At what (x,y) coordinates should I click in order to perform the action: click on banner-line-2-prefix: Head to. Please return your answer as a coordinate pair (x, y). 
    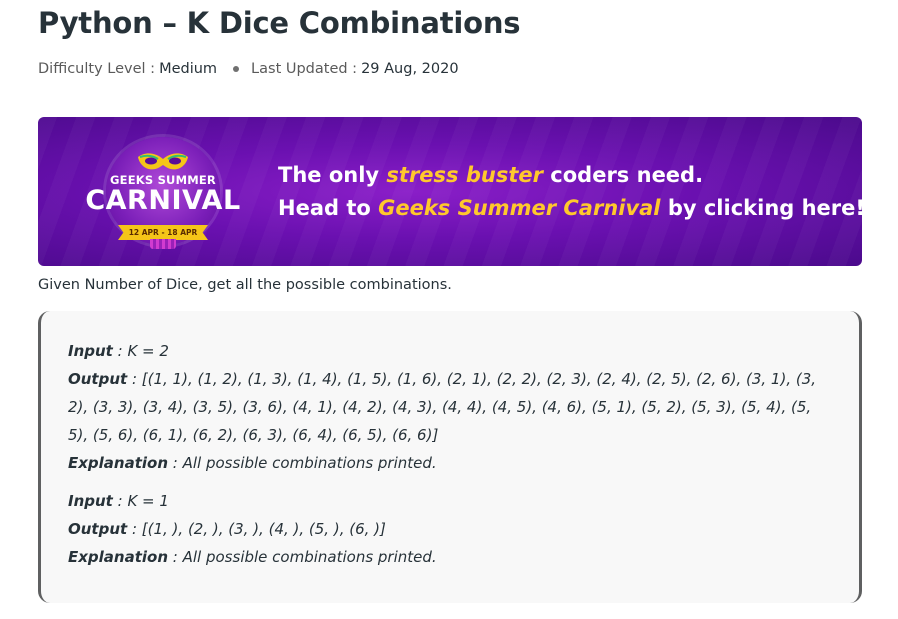
    Looking at the image, I should click on (328, 208).